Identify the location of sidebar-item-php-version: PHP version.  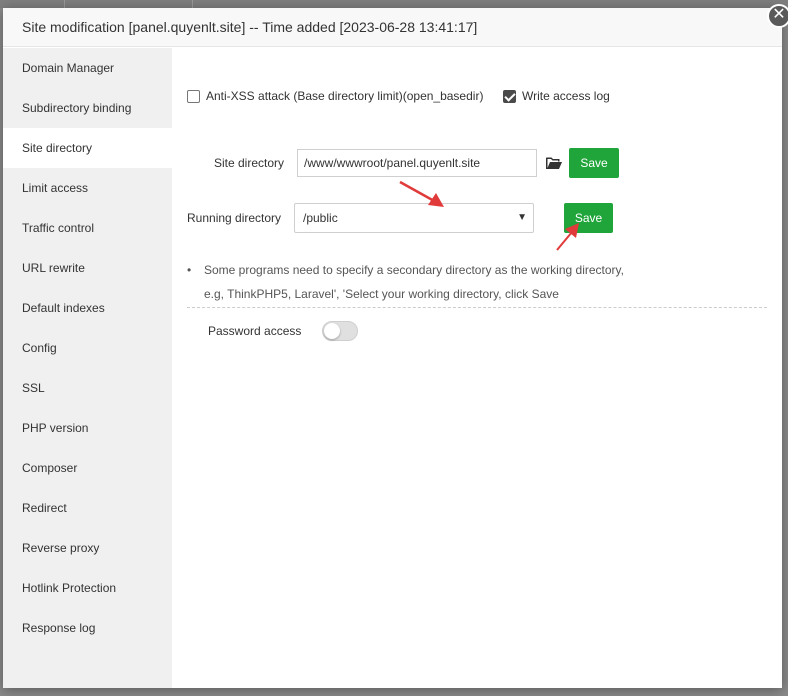
(87, 428).